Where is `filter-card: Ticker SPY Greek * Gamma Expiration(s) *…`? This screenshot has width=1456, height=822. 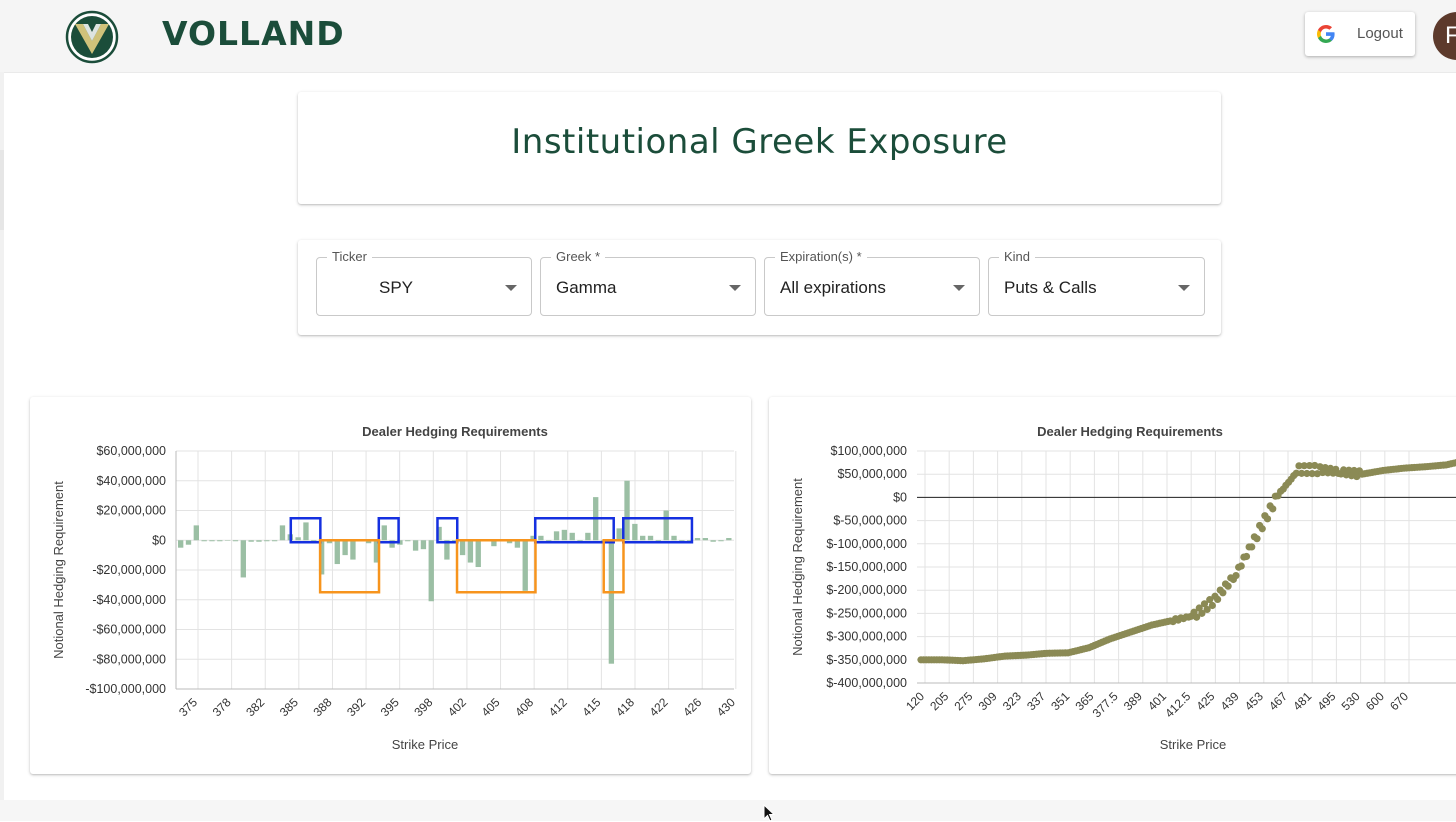 filter-card: Ticker SPY Greek * Gamma Expiration(s) *… is located at coordinates (759, 287).